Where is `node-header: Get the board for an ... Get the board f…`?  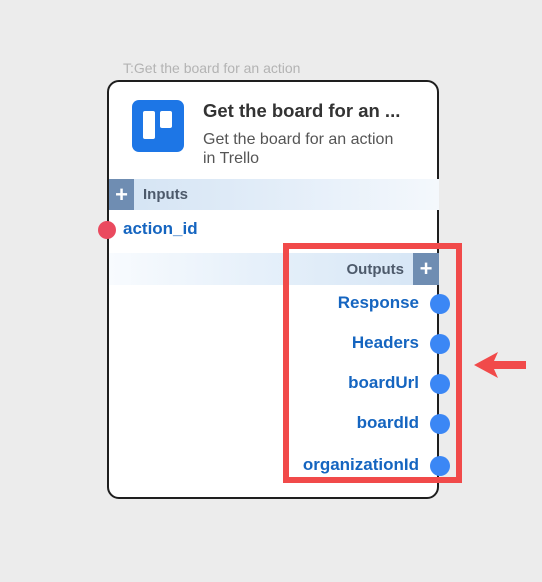
node-header: Get the board for an ... Get the board f… is located at coordinates (273, 130).